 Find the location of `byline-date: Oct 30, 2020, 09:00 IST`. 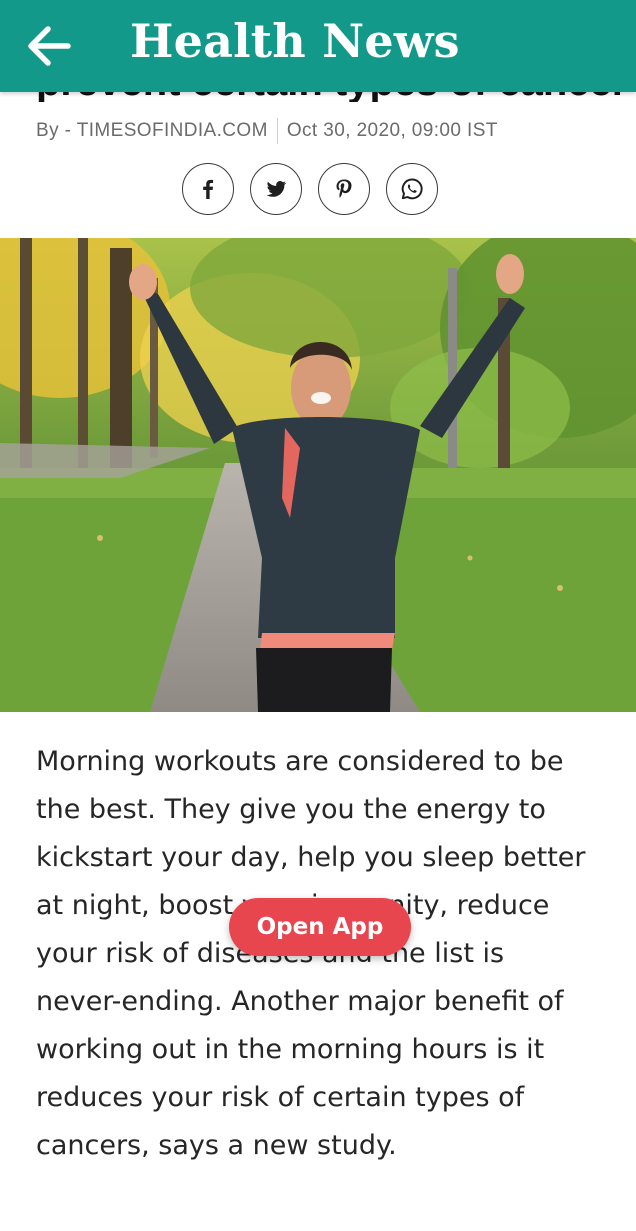

byline-date: Oct 30, 2020, 09:00 IST is located at coordinates (392, 130).